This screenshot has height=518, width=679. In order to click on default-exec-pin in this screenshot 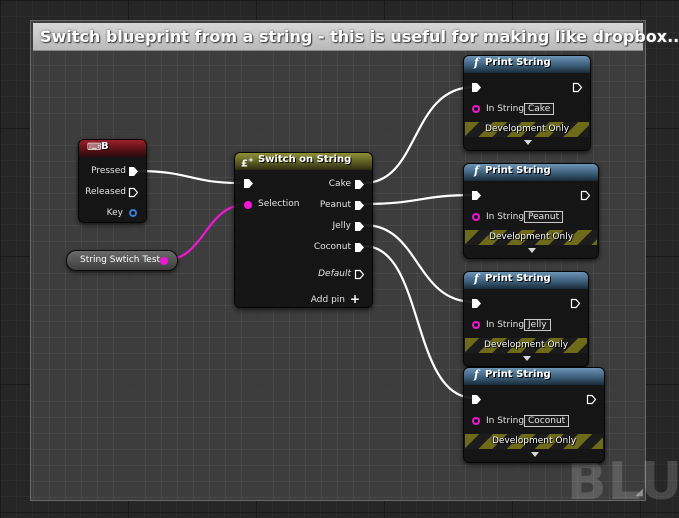, I will do `click(359, 274)`.